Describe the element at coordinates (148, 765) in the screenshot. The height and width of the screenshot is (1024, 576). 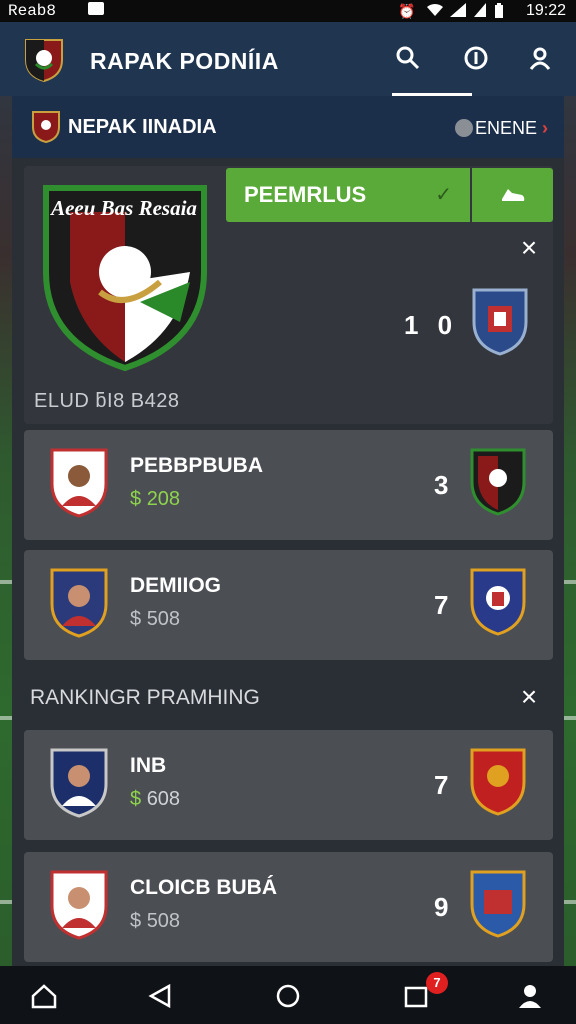
I see `player-name: INB` at that location.